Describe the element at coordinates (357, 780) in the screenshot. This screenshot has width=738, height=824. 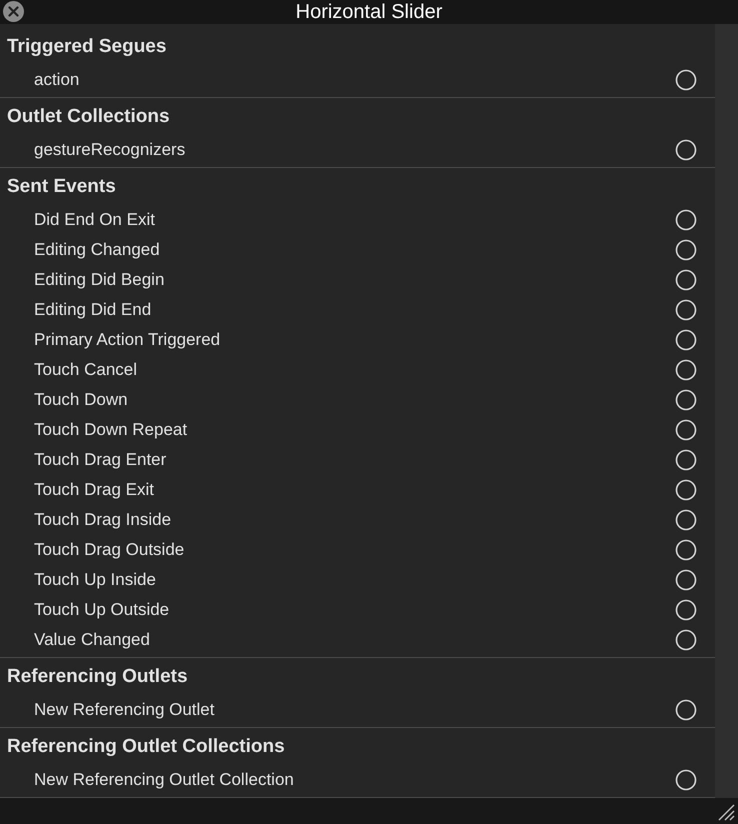
I see `connection-row: New Referencing Outlet Collection` at that location.